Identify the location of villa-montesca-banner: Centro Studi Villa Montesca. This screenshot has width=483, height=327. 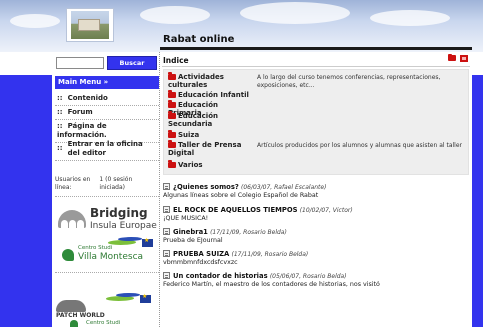
(110, 255).